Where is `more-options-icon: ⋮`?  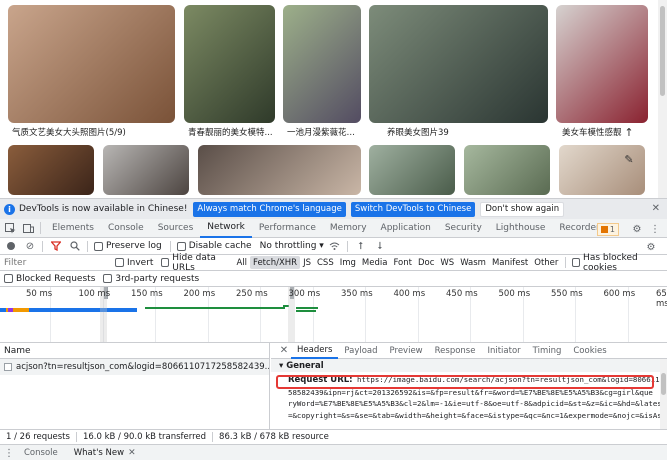 more-options-icon: ⋮ is located at coordinates (655, 229).